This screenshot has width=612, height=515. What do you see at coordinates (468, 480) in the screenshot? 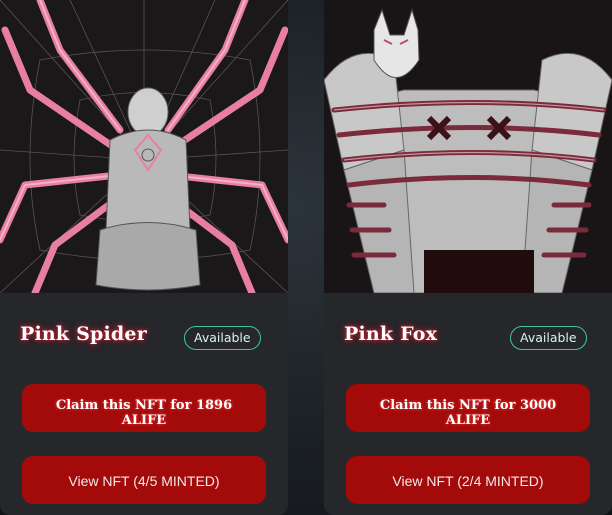
I see `view-nft-button: View NFT (2/4 MINTED)` at bounding box center [468, 480].